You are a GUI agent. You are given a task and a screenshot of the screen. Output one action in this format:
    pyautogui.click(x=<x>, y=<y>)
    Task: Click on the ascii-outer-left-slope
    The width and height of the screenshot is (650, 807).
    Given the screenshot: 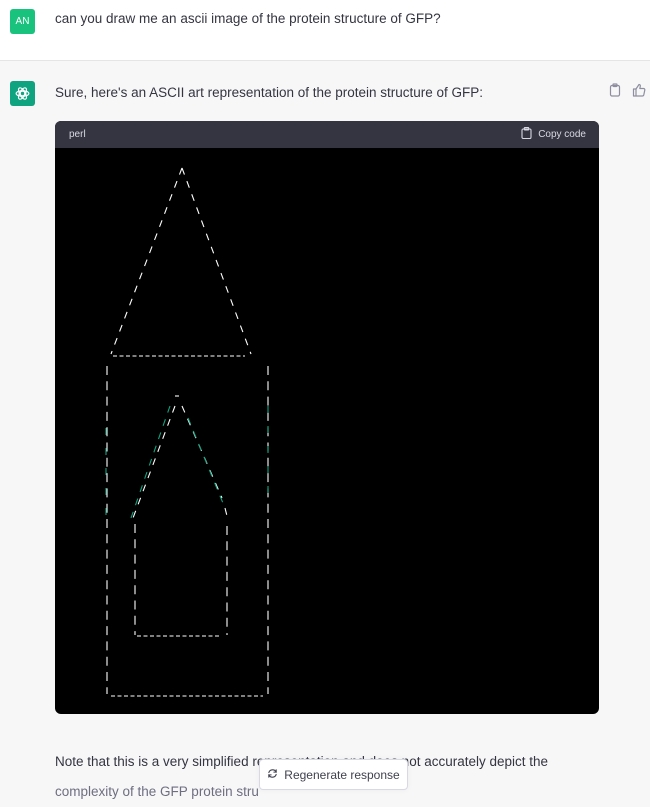 What is the action you would take?
    pyautogui.click(x=146, y=261)
    